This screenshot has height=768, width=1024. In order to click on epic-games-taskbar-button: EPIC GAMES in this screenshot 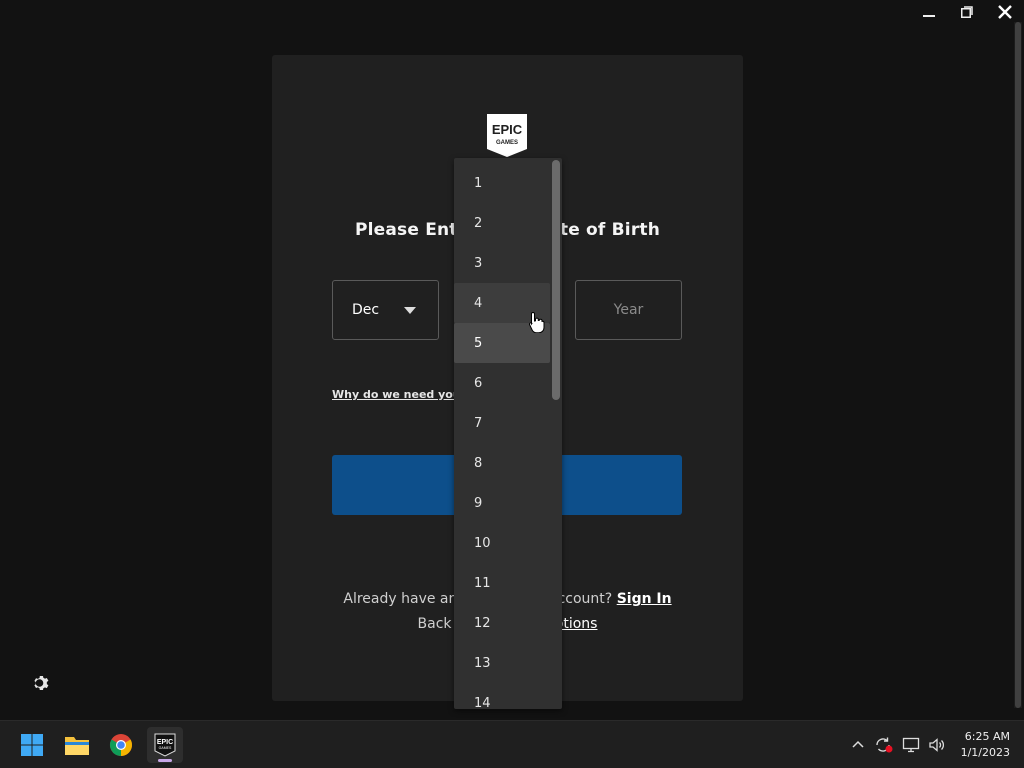, I will do `click(165, 745)`.